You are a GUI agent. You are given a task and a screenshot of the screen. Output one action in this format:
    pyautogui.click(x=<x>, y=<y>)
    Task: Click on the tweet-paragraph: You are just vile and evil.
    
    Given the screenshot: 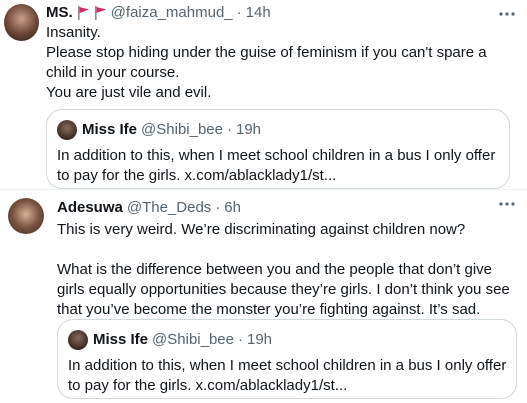 What is the action you would take?
    pyautogui.click(x=129, y=92)
    